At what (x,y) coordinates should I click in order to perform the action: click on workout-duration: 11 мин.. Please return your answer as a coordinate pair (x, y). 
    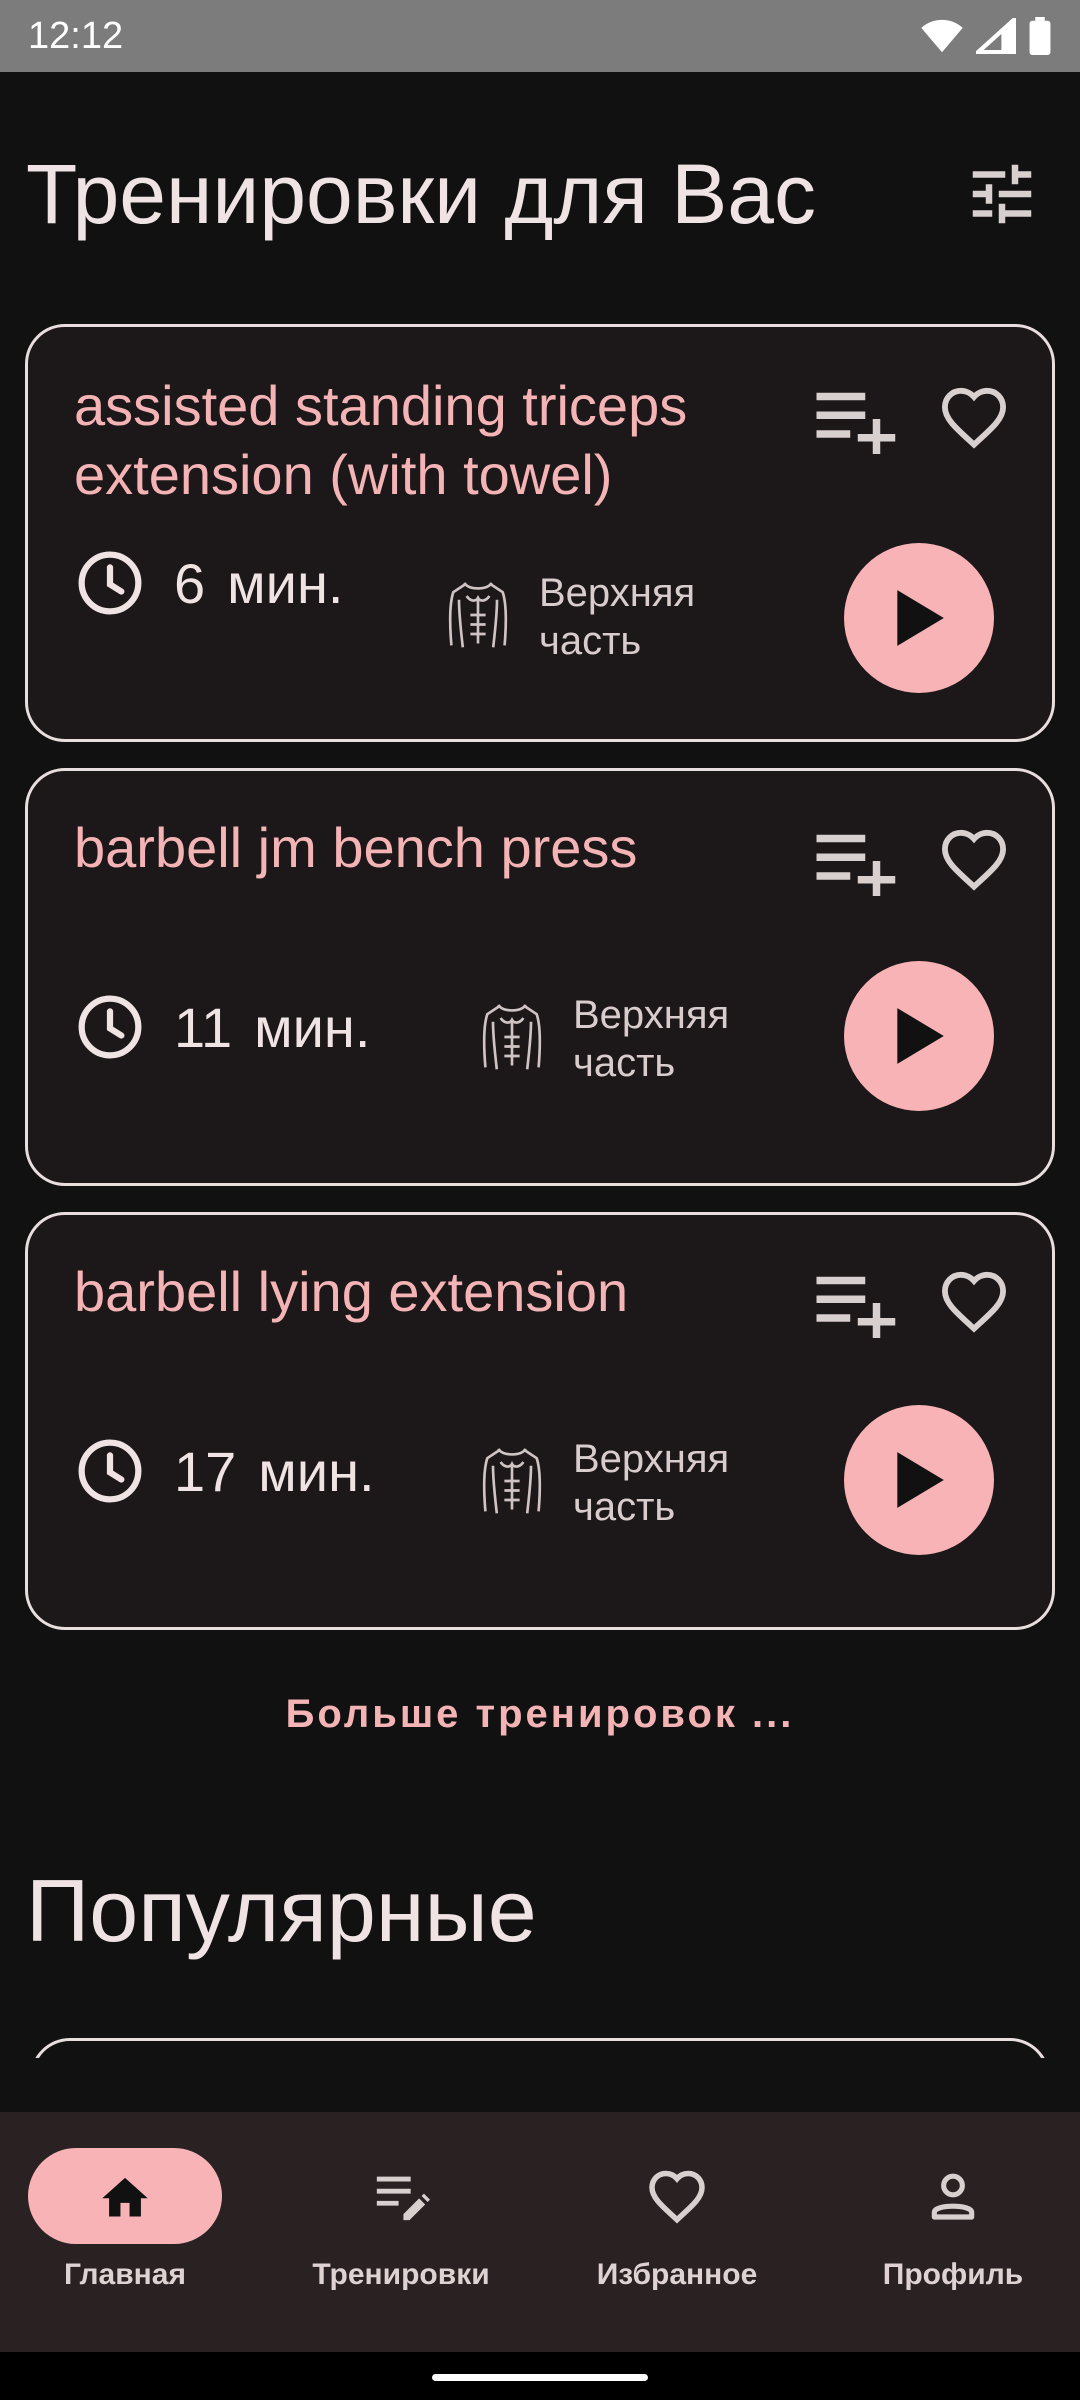
    Looking at the image, I should click on (272, 1027).